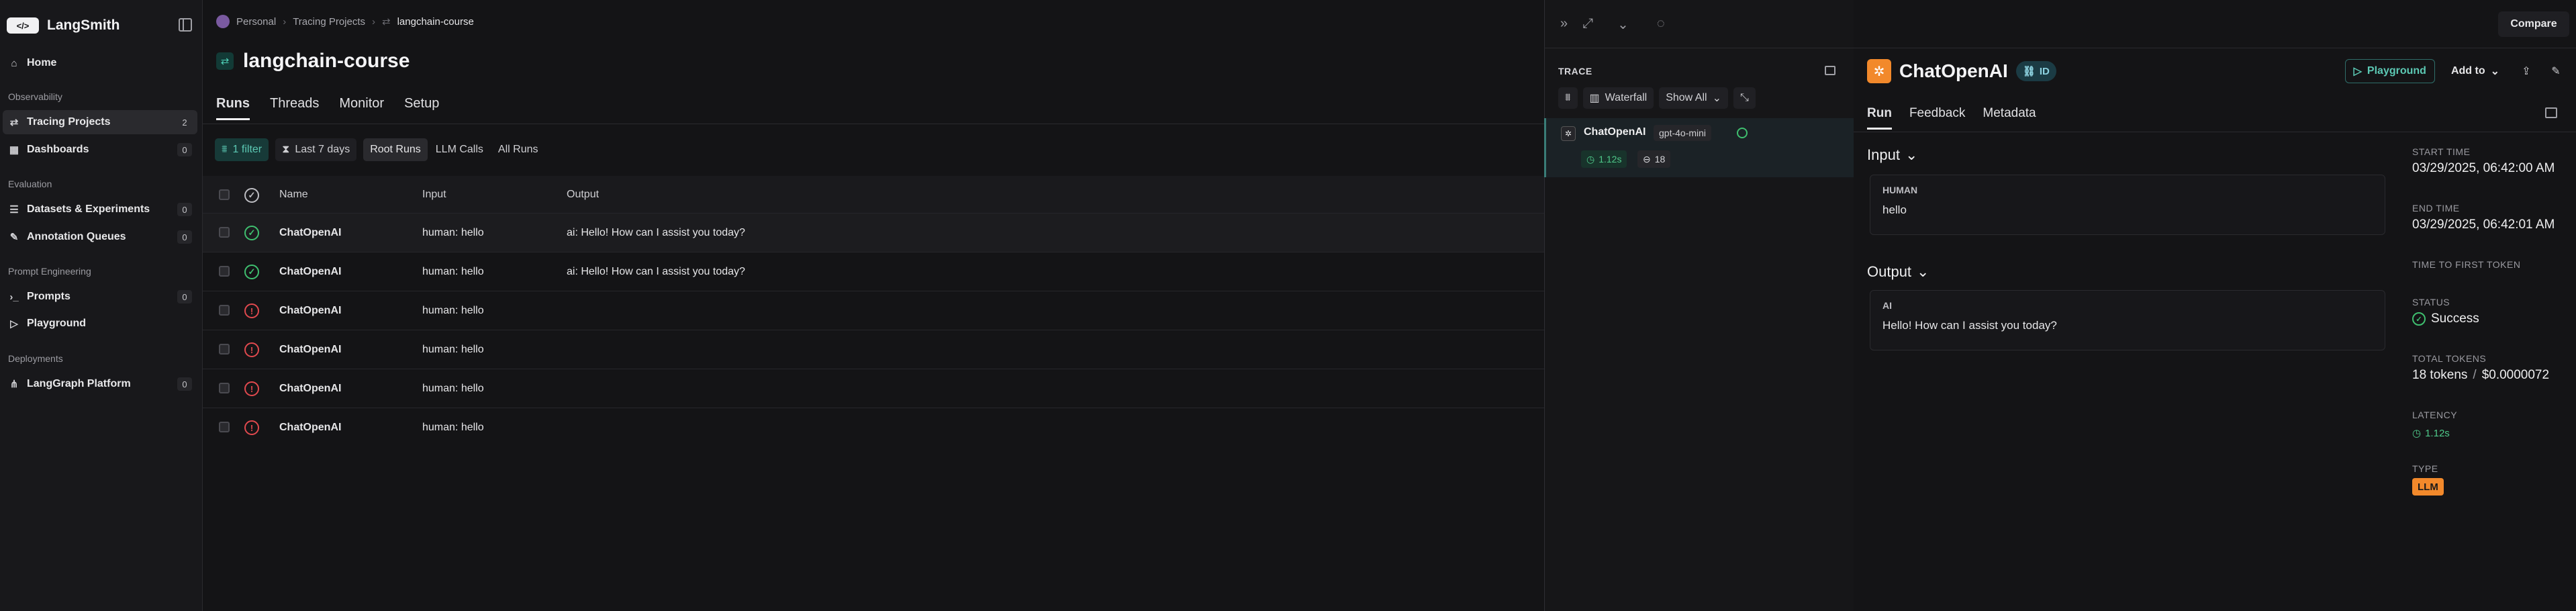 The width and height of the screenshot is (2576, 611). What do you see at coordinates (285, 21) in the screenshot?
I see `chevron-right-icon: ›` at bounding box center [285, 21].